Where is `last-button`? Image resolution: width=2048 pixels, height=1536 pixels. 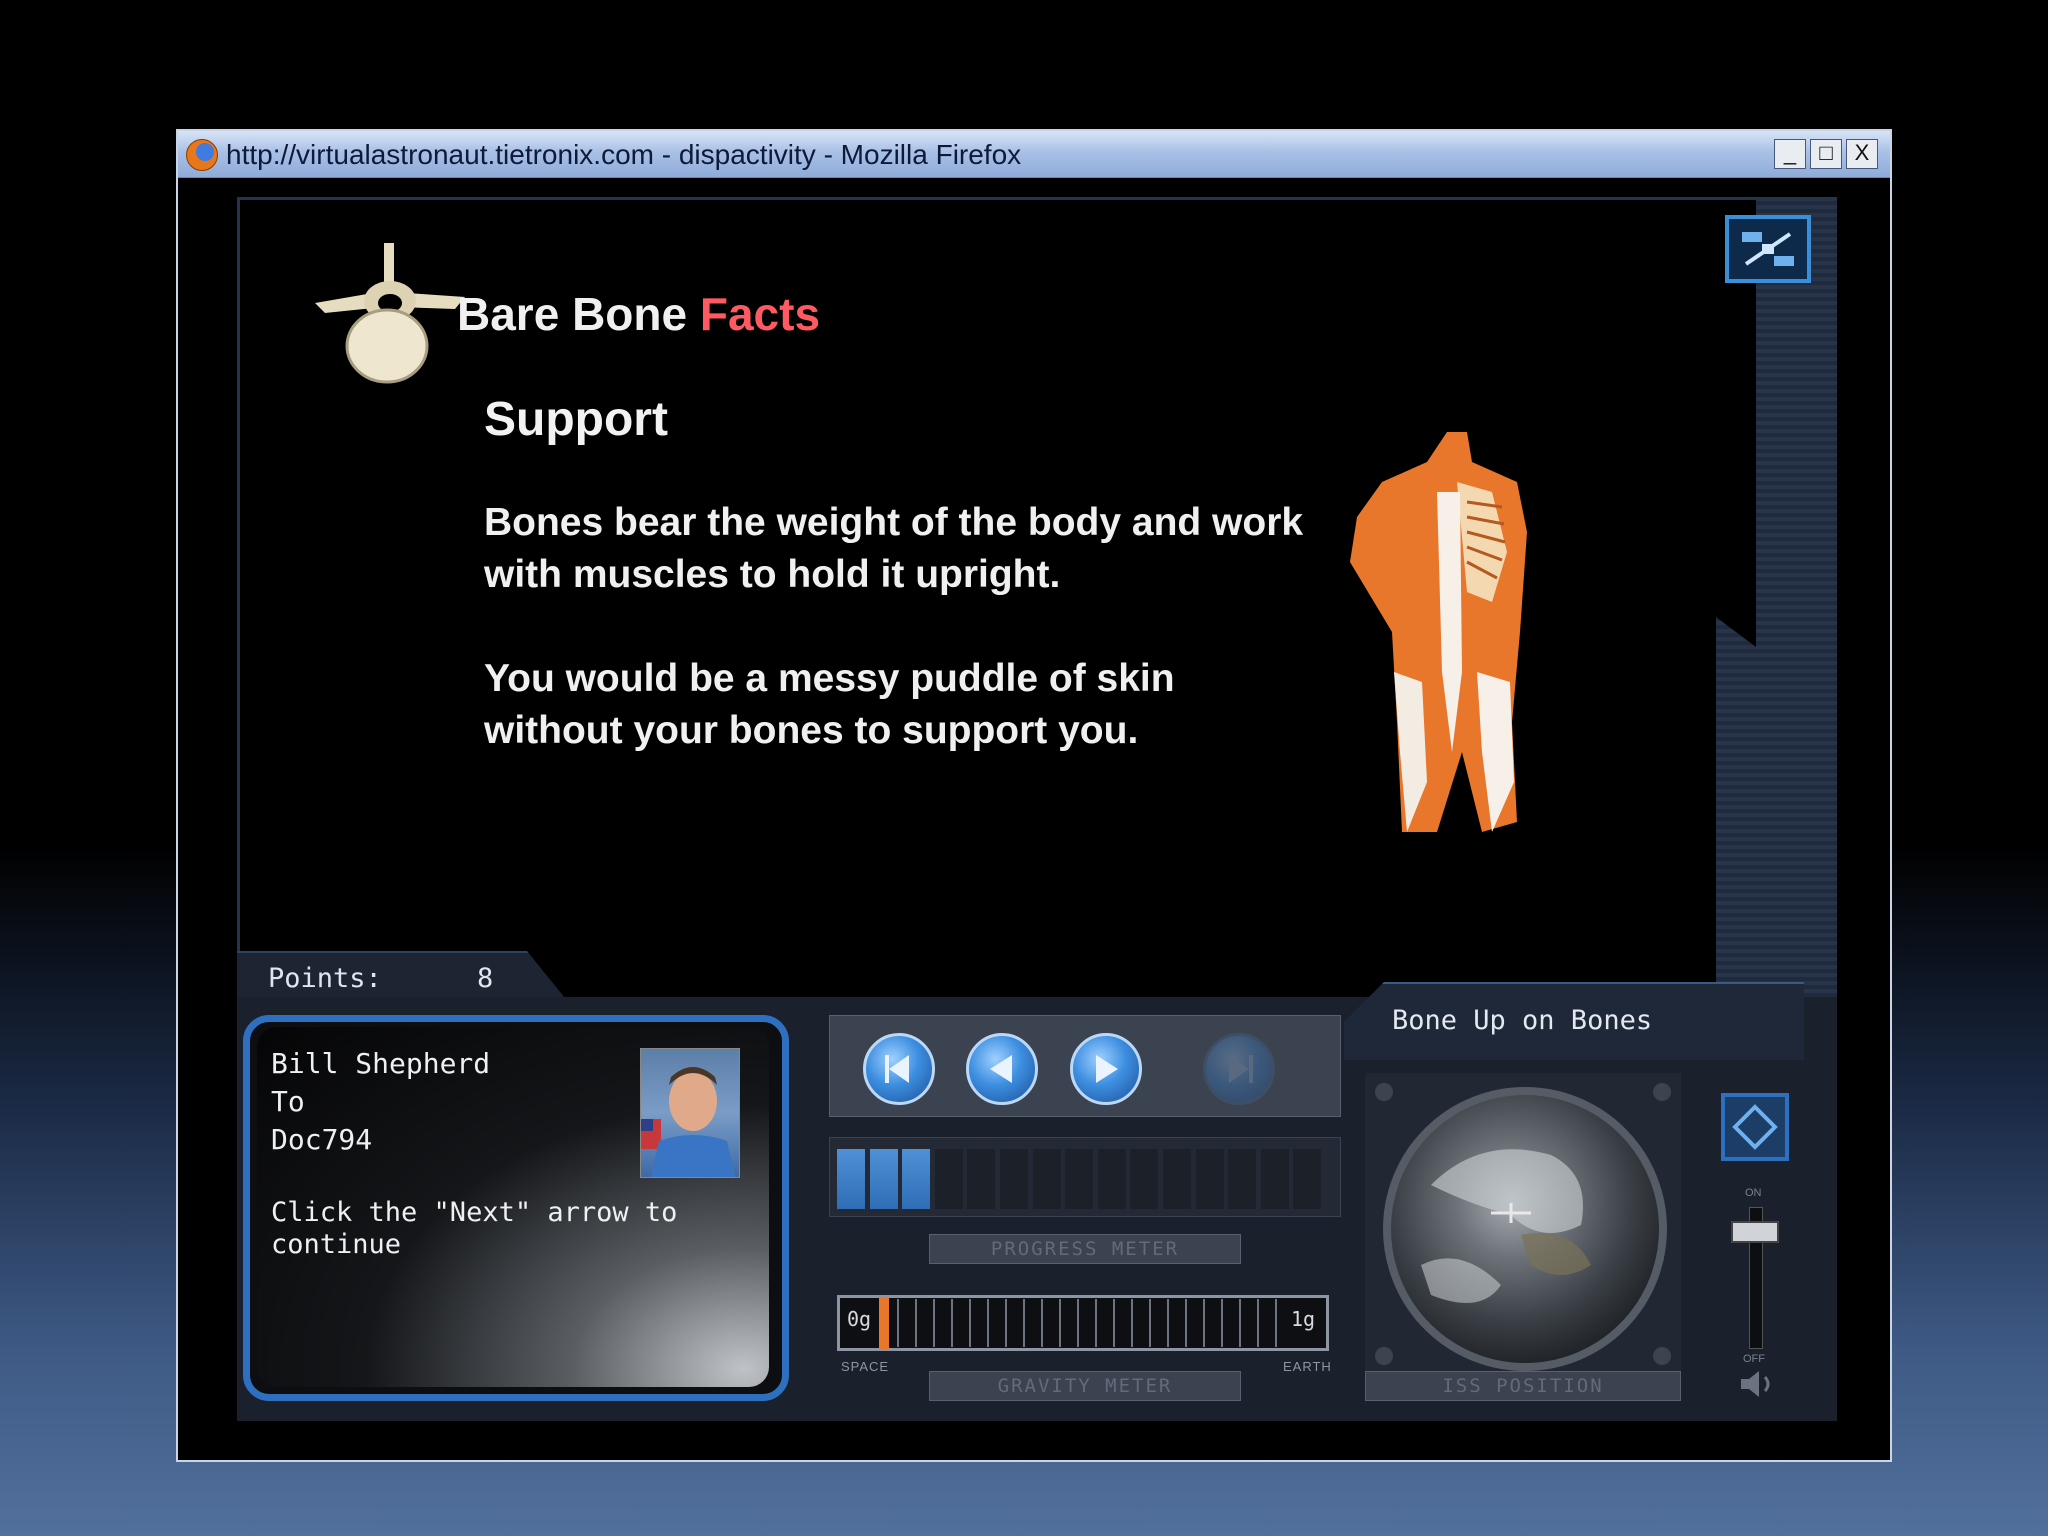 last-button is located at coordinates (1239, 1069).